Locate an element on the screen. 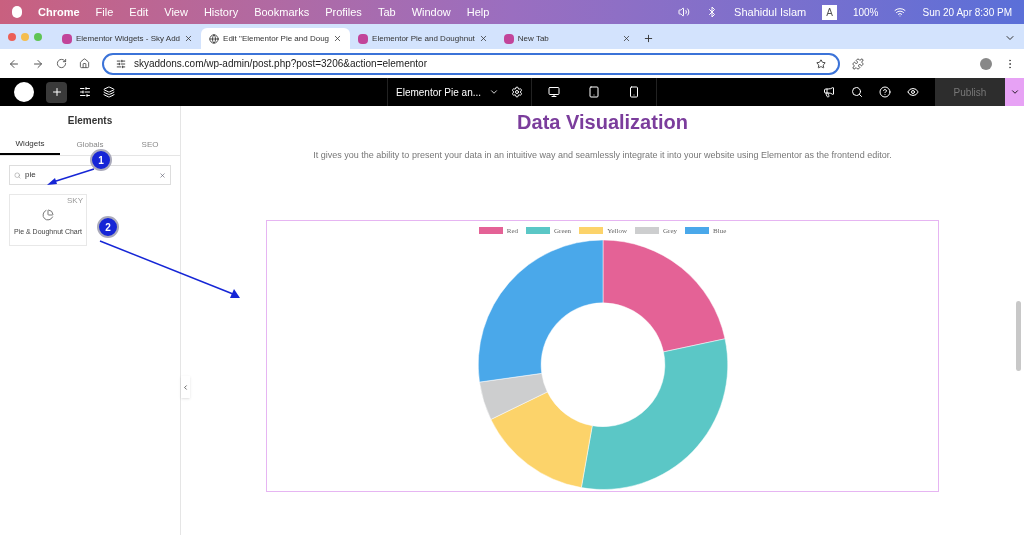  menu-item: Edit is located at coordinates (139, 12).